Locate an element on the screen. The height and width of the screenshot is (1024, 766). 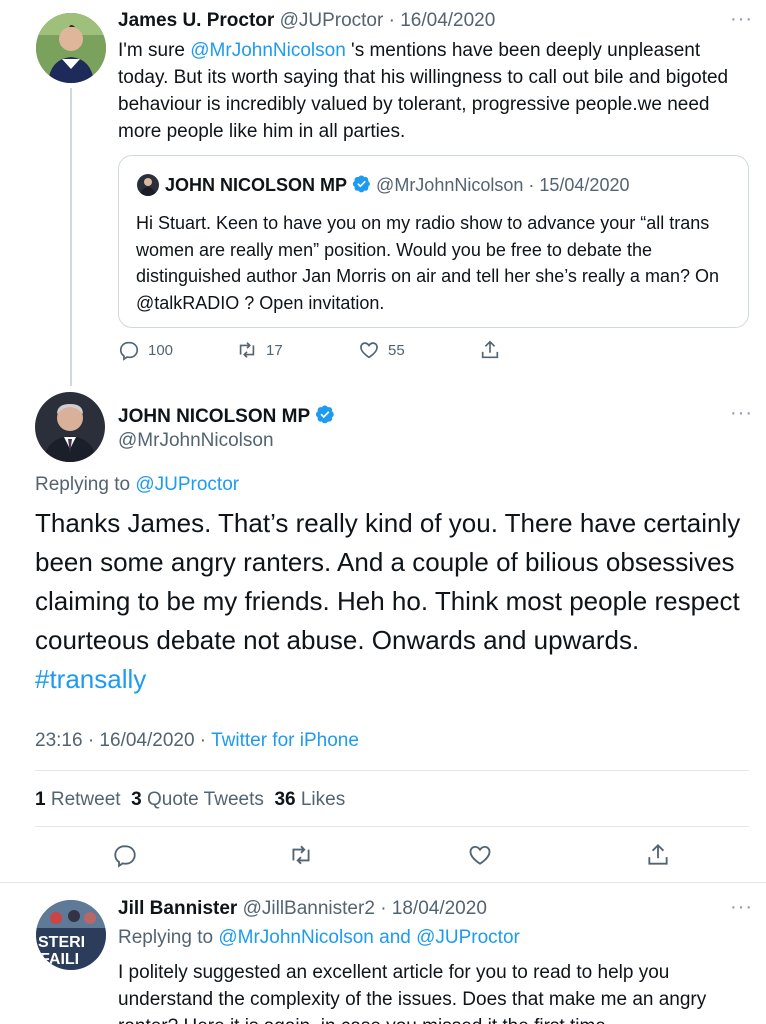
replying-mention: @MrJohnNicolson and @JUProctor is located at coordinates (369, 937).